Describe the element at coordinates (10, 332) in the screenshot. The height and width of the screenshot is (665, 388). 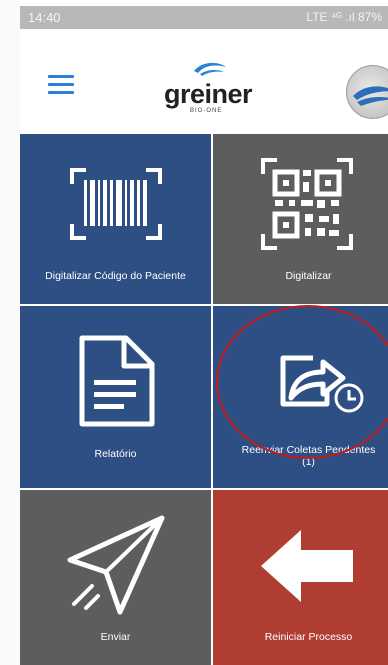
I see `screen-frame-left` at that location.